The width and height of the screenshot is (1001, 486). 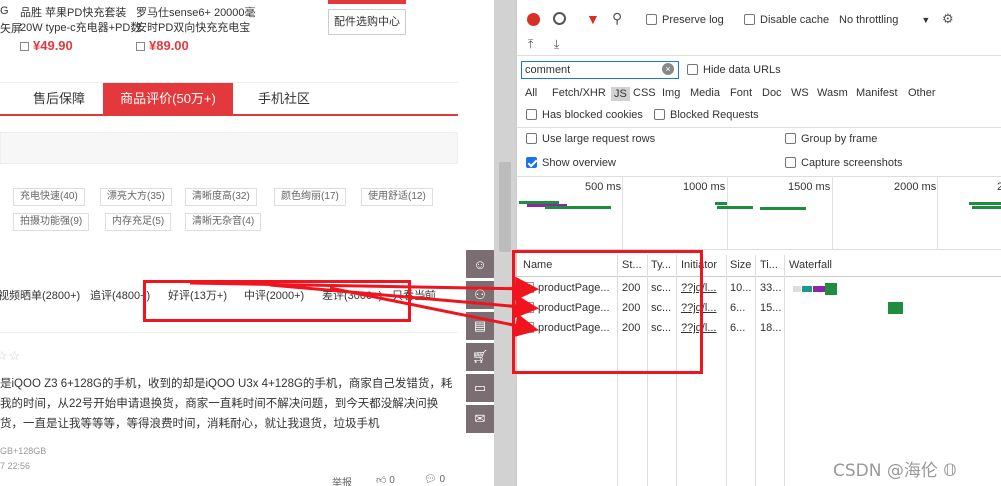 What do you see at coordinates (229, 148) in the screenshot?
I see `review-summary-bar` at bounding box center [229, 148].